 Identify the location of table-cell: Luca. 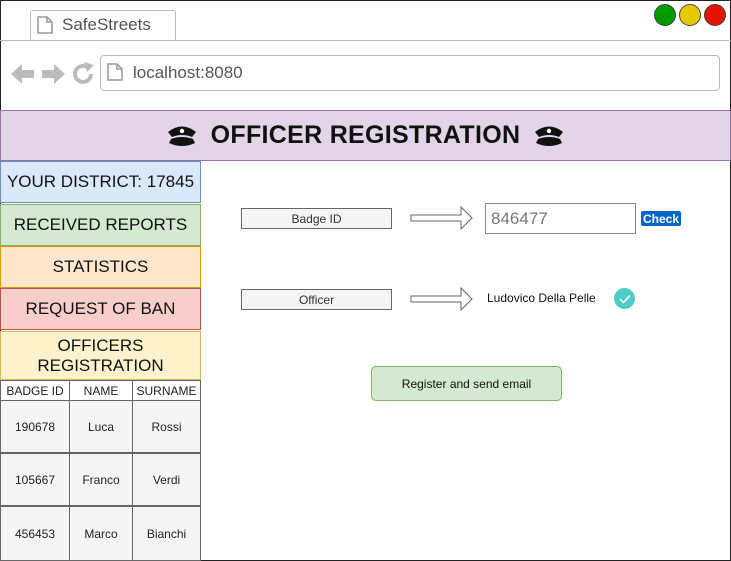
(101, 426).